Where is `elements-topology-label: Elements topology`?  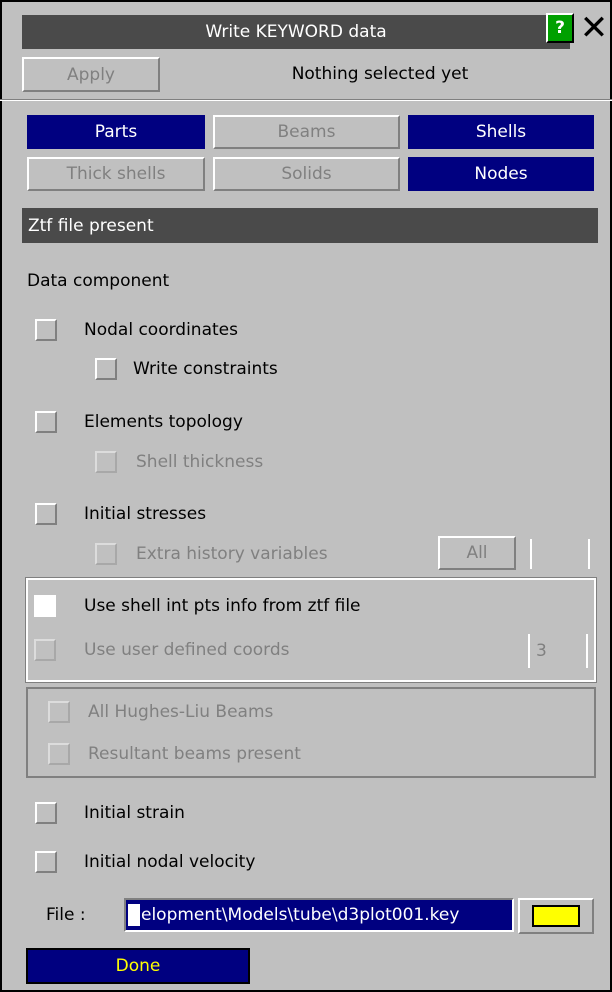
elements-topology-label: Elements topology is located at coordinates (163, 422).